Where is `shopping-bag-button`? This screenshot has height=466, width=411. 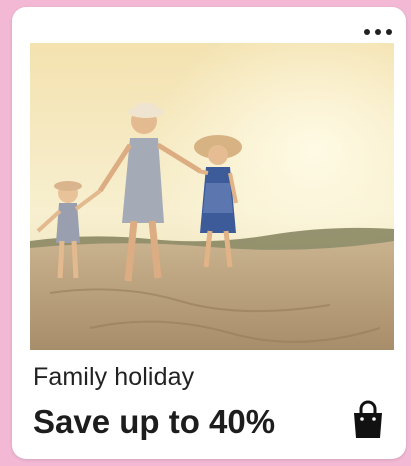 shopping-bag-button is located at coordinates (368, 420).